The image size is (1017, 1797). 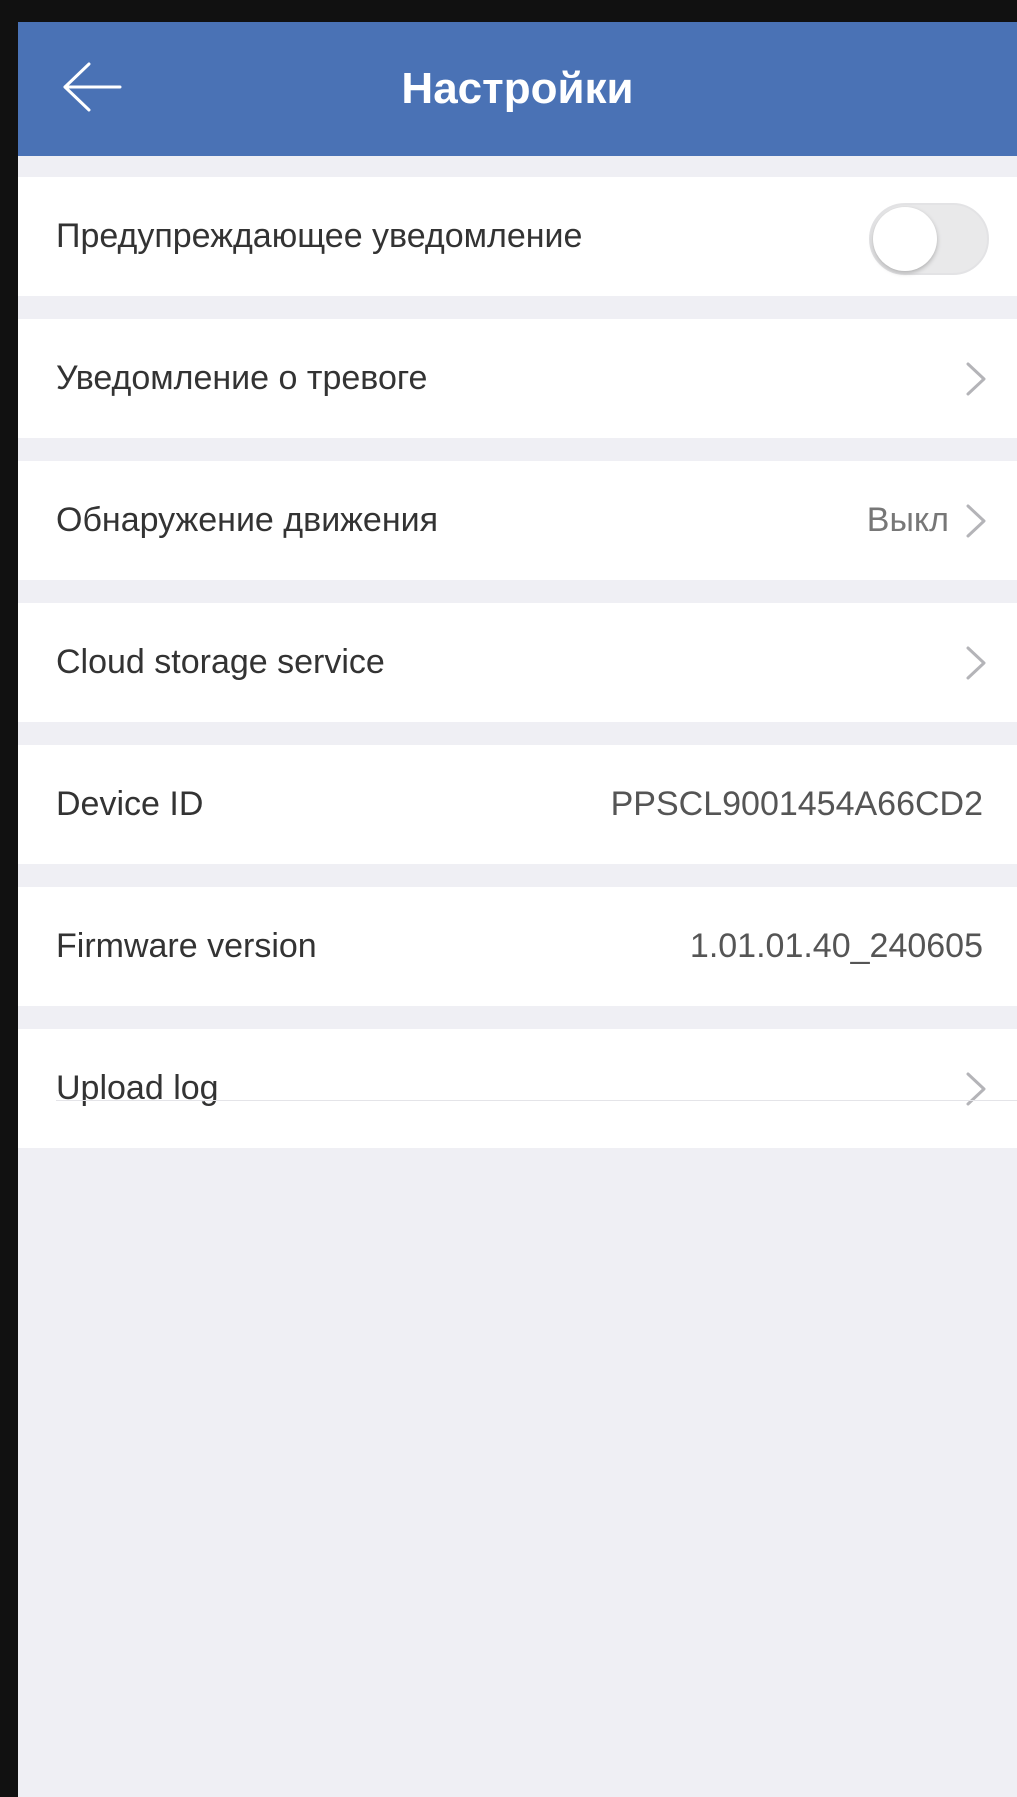 I want to click on device-id-value: PPSCL9001454A66CD2, so click(x=796, y=804).